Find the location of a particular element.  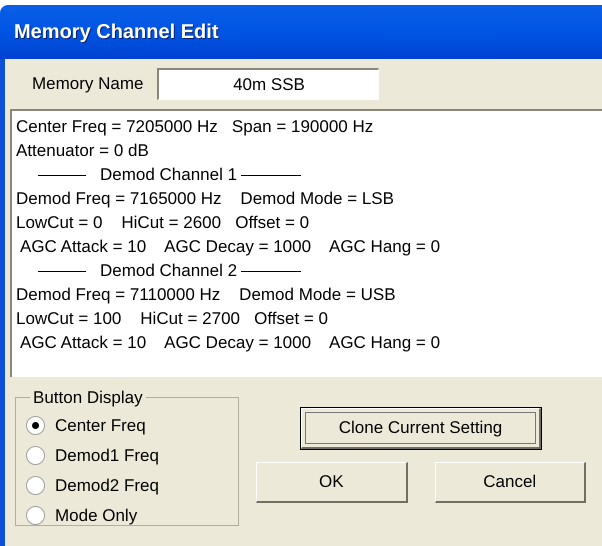

dialog-button: Clone Current Setting is located at coordinates (421, 428).